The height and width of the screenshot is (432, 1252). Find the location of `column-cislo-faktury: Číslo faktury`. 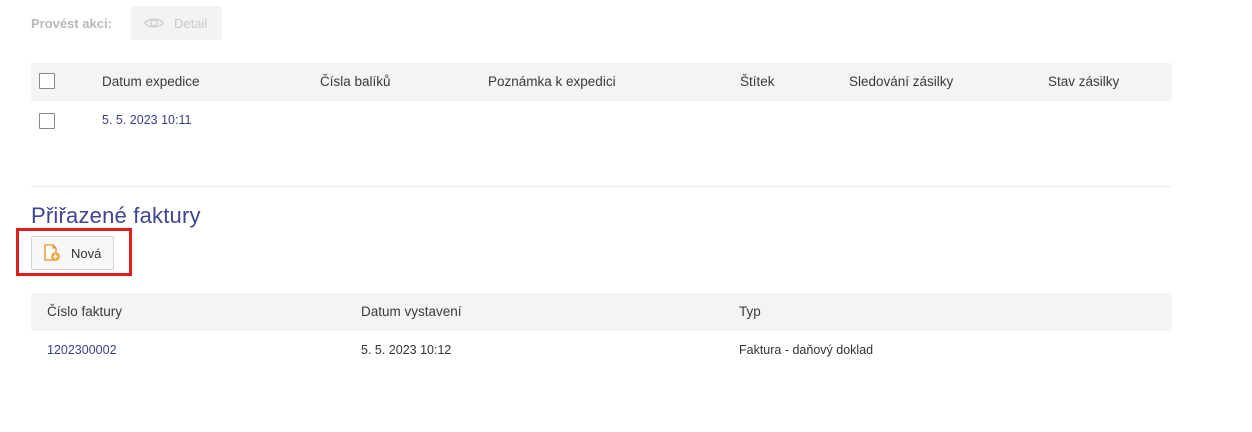

column-cislo-faktury: Číslo faktury is located at coordinates (84, 312).